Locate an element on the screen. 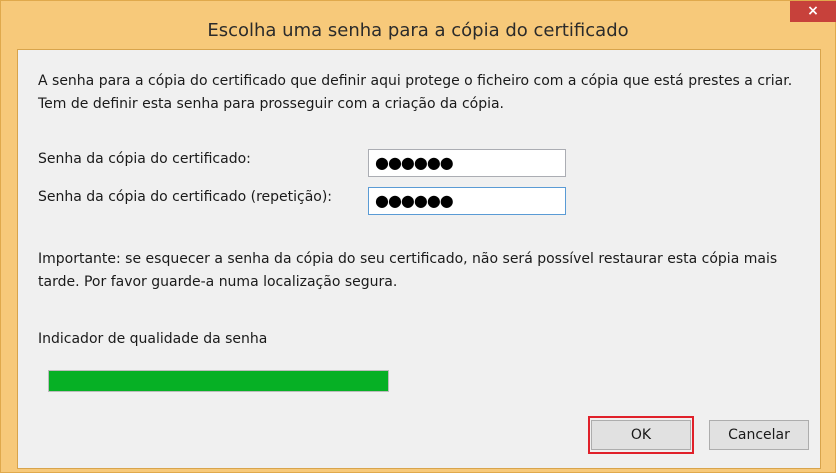  password-label: Senha da cópia do certificado: is located at coordinates (144, 159).